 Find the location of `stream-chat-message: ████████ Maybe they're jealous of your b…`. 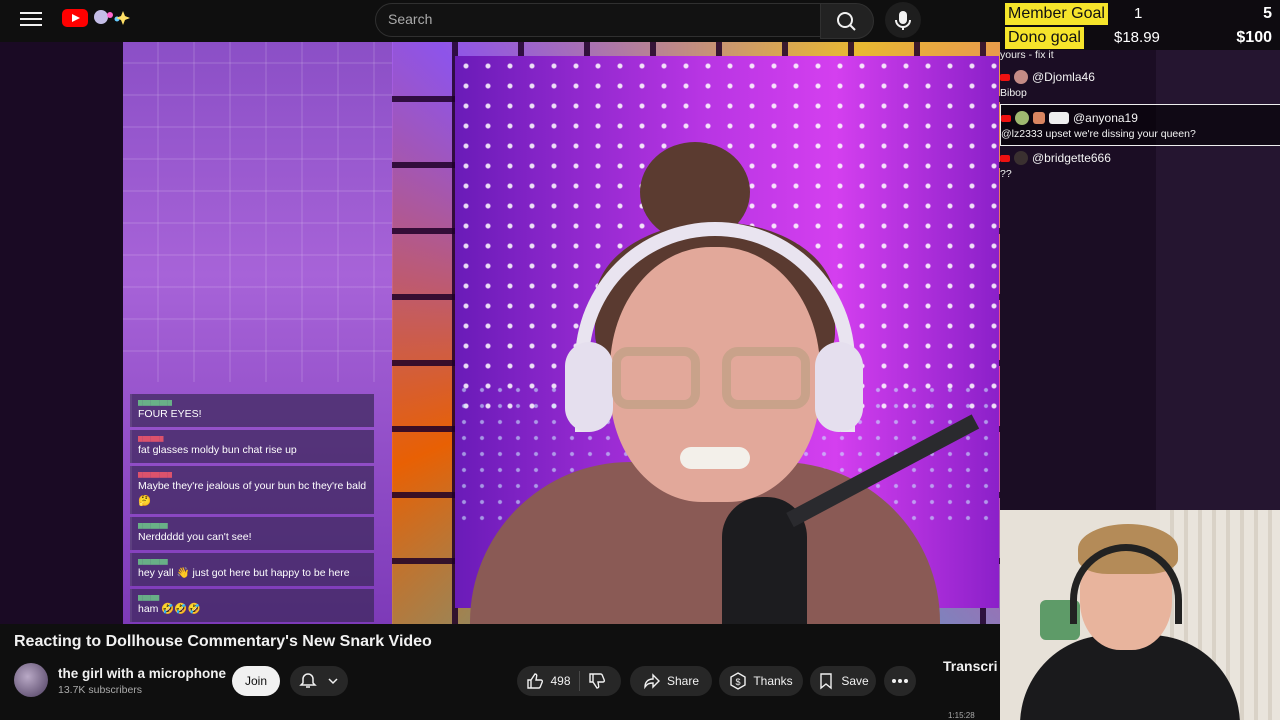

stream-chat-message: ████████ Maybe they're jealous of your b… is located at coordinates (252, 490).